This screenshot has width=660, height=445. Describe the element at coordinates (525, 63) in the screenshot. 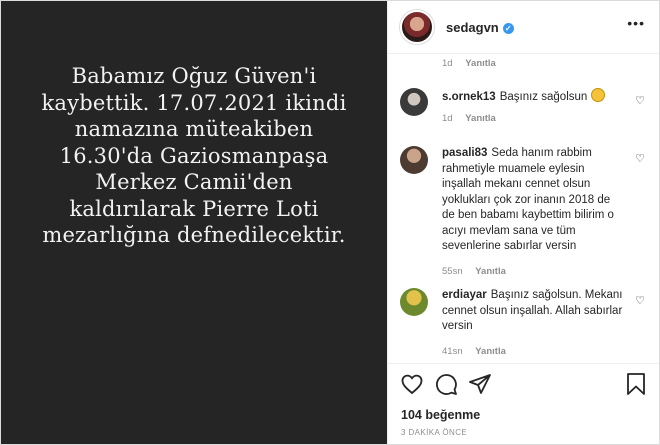

I see `caption-meta: 1d Yanıtla` at that location.